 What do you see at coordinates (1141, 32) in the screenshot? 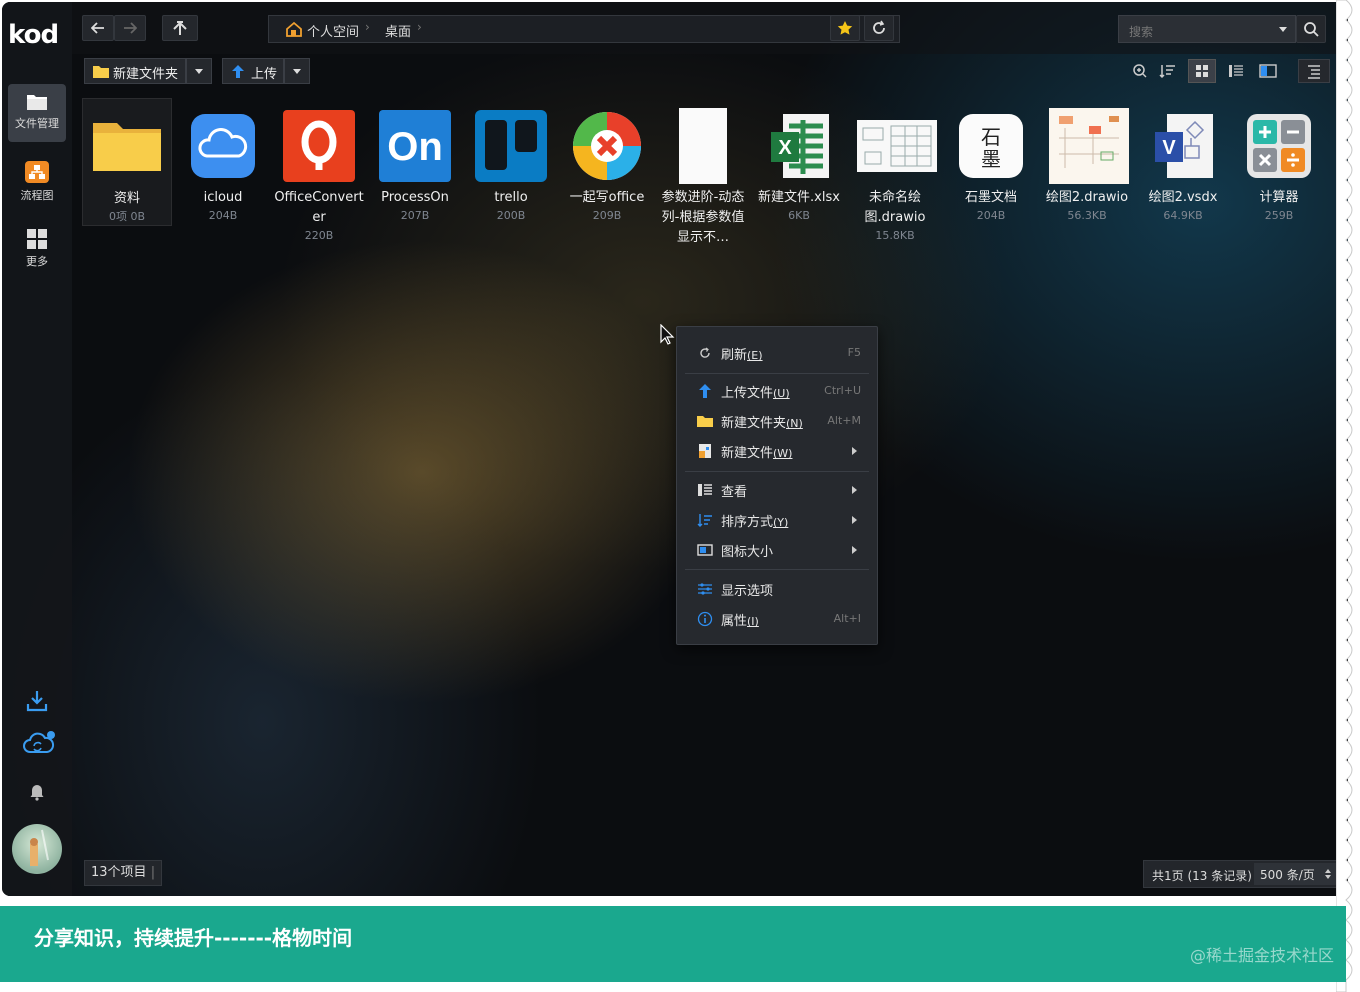
I see `search-placeholder: 搜索` at bounding box center [1141, 32].